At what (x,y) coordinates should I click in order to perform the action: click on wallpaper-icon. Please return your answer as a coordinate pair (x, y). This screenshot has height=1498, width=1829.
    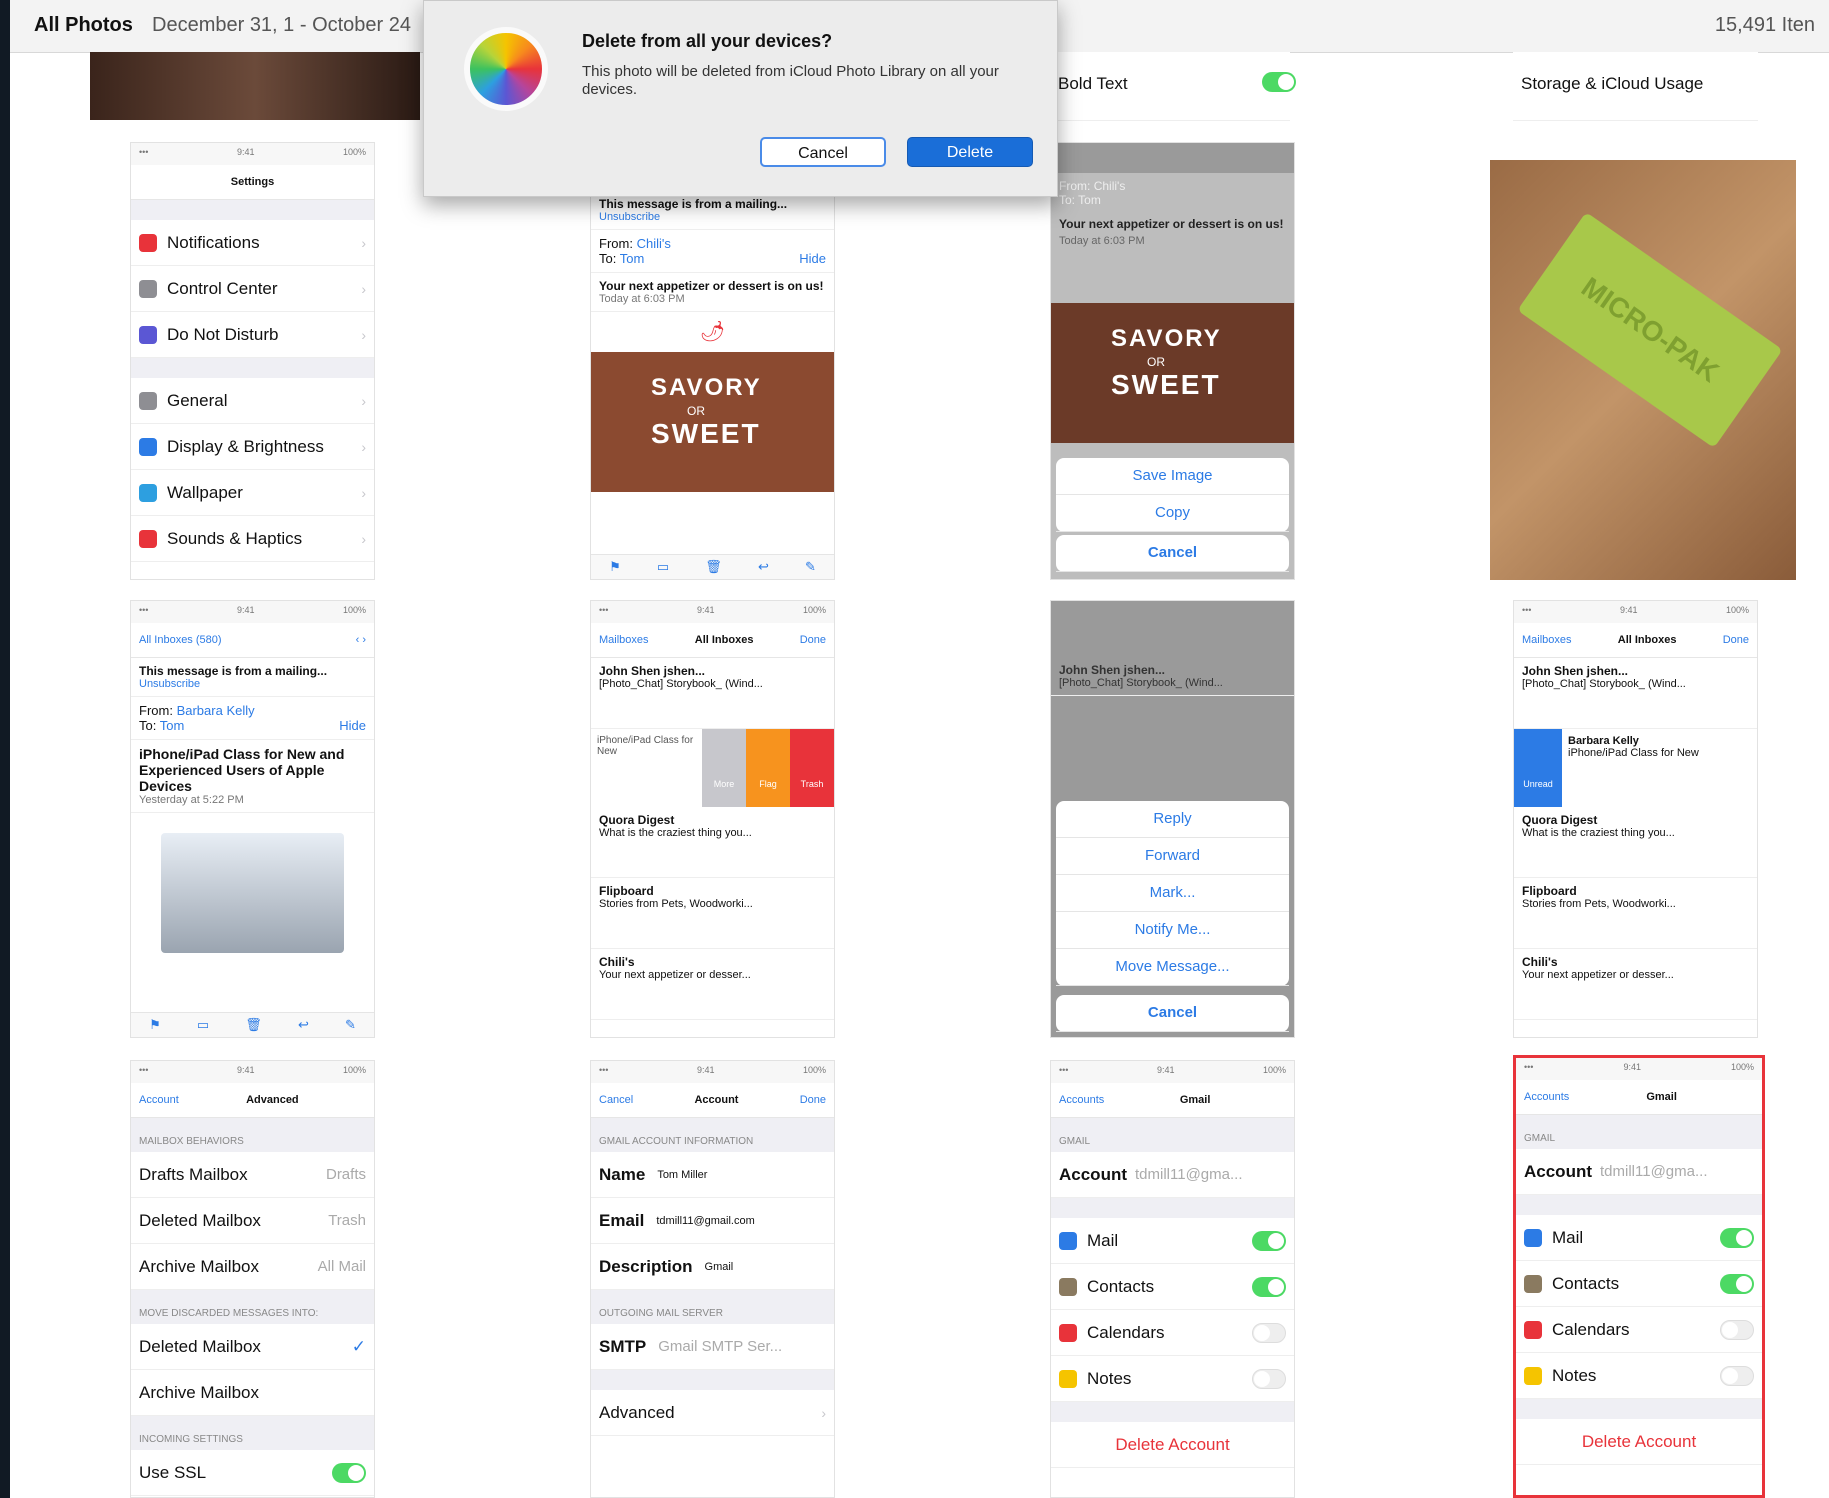
    Looking at the image, I should click on (148, 492).